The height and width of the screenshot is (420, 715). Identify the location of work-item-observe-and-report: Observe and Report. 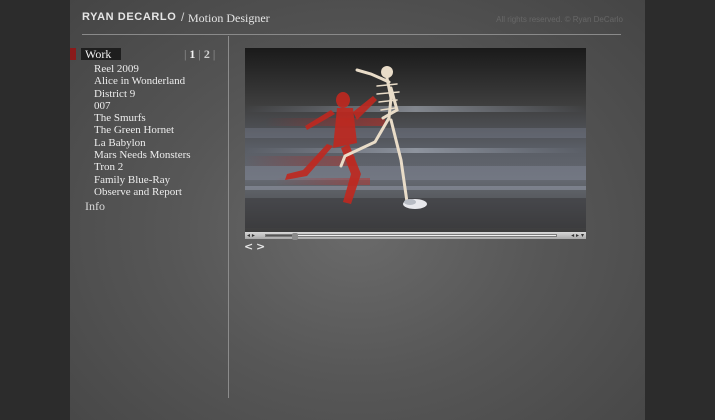
(142, 192).